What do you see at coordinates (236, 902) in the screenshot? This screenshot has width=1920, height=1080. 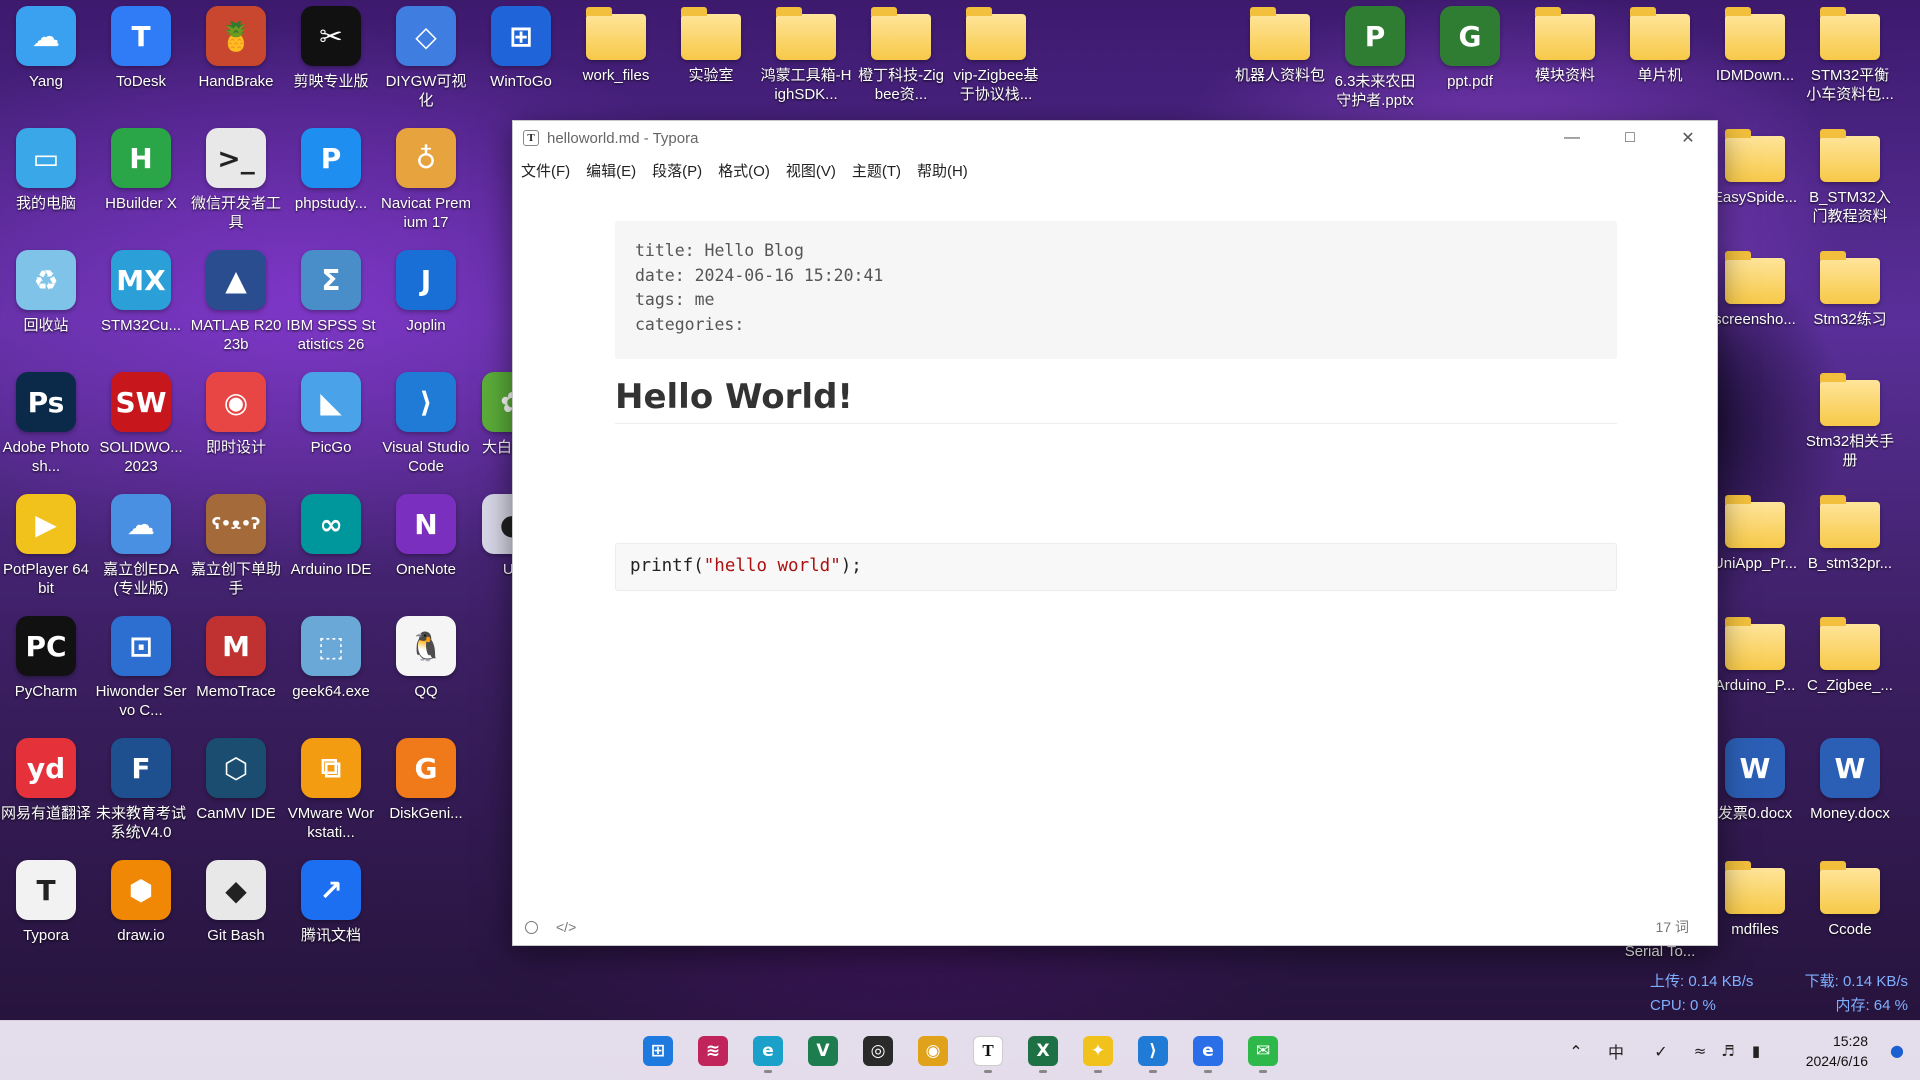 I see `desktop-icon: ◆ Git Bash` at bounding box center [236, 902].